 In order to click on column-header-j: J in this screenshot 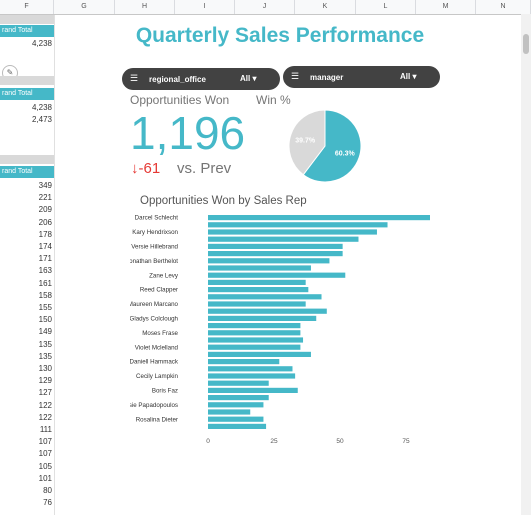, I will do `click(265, 7)`.